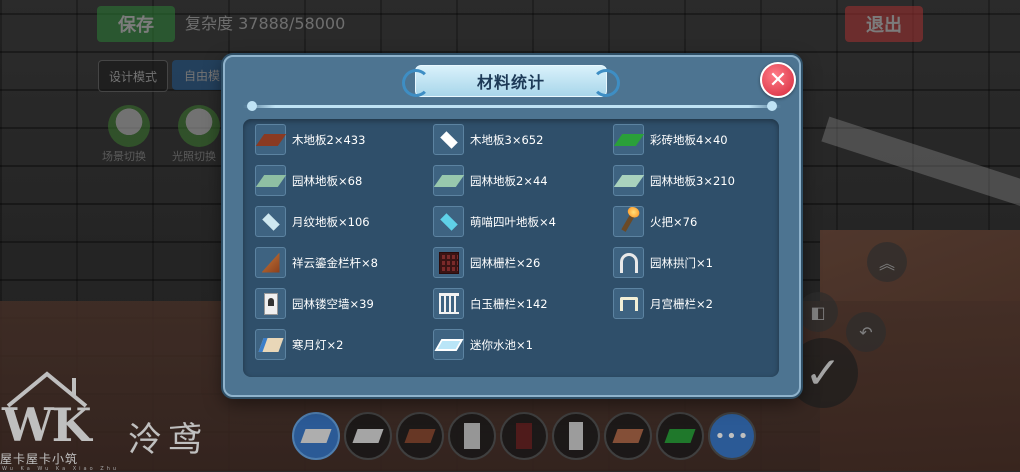 This screenshot has height=472, width=1020. Describe the element at coordinates (512, 106) in the screenshot. I see `title-divider` at that location.